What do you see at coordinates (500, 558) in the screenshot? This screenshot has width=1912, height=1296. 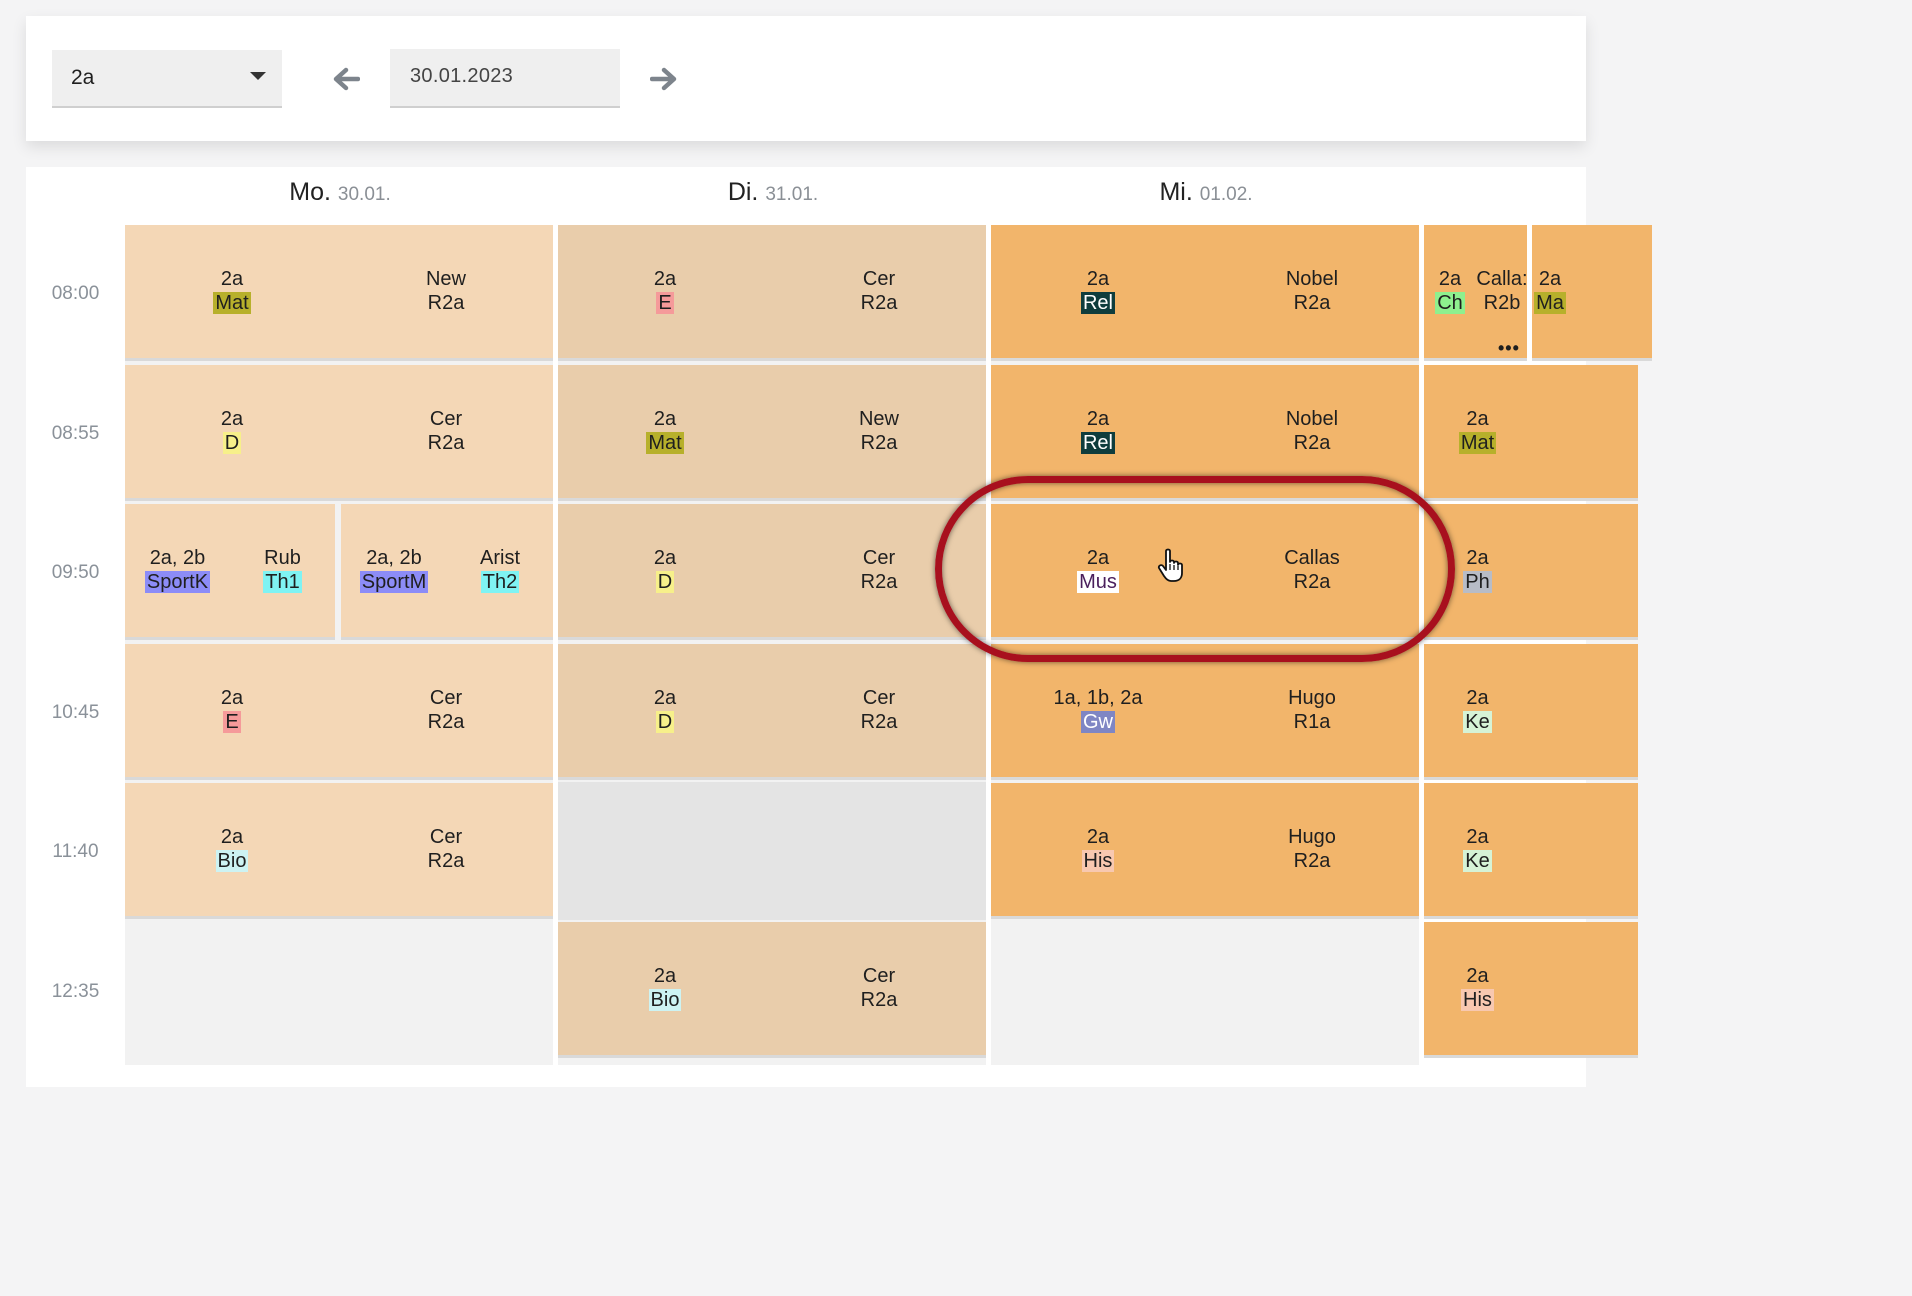 I see `lesson-teacher: Arist` at bounding box center [500, 558].